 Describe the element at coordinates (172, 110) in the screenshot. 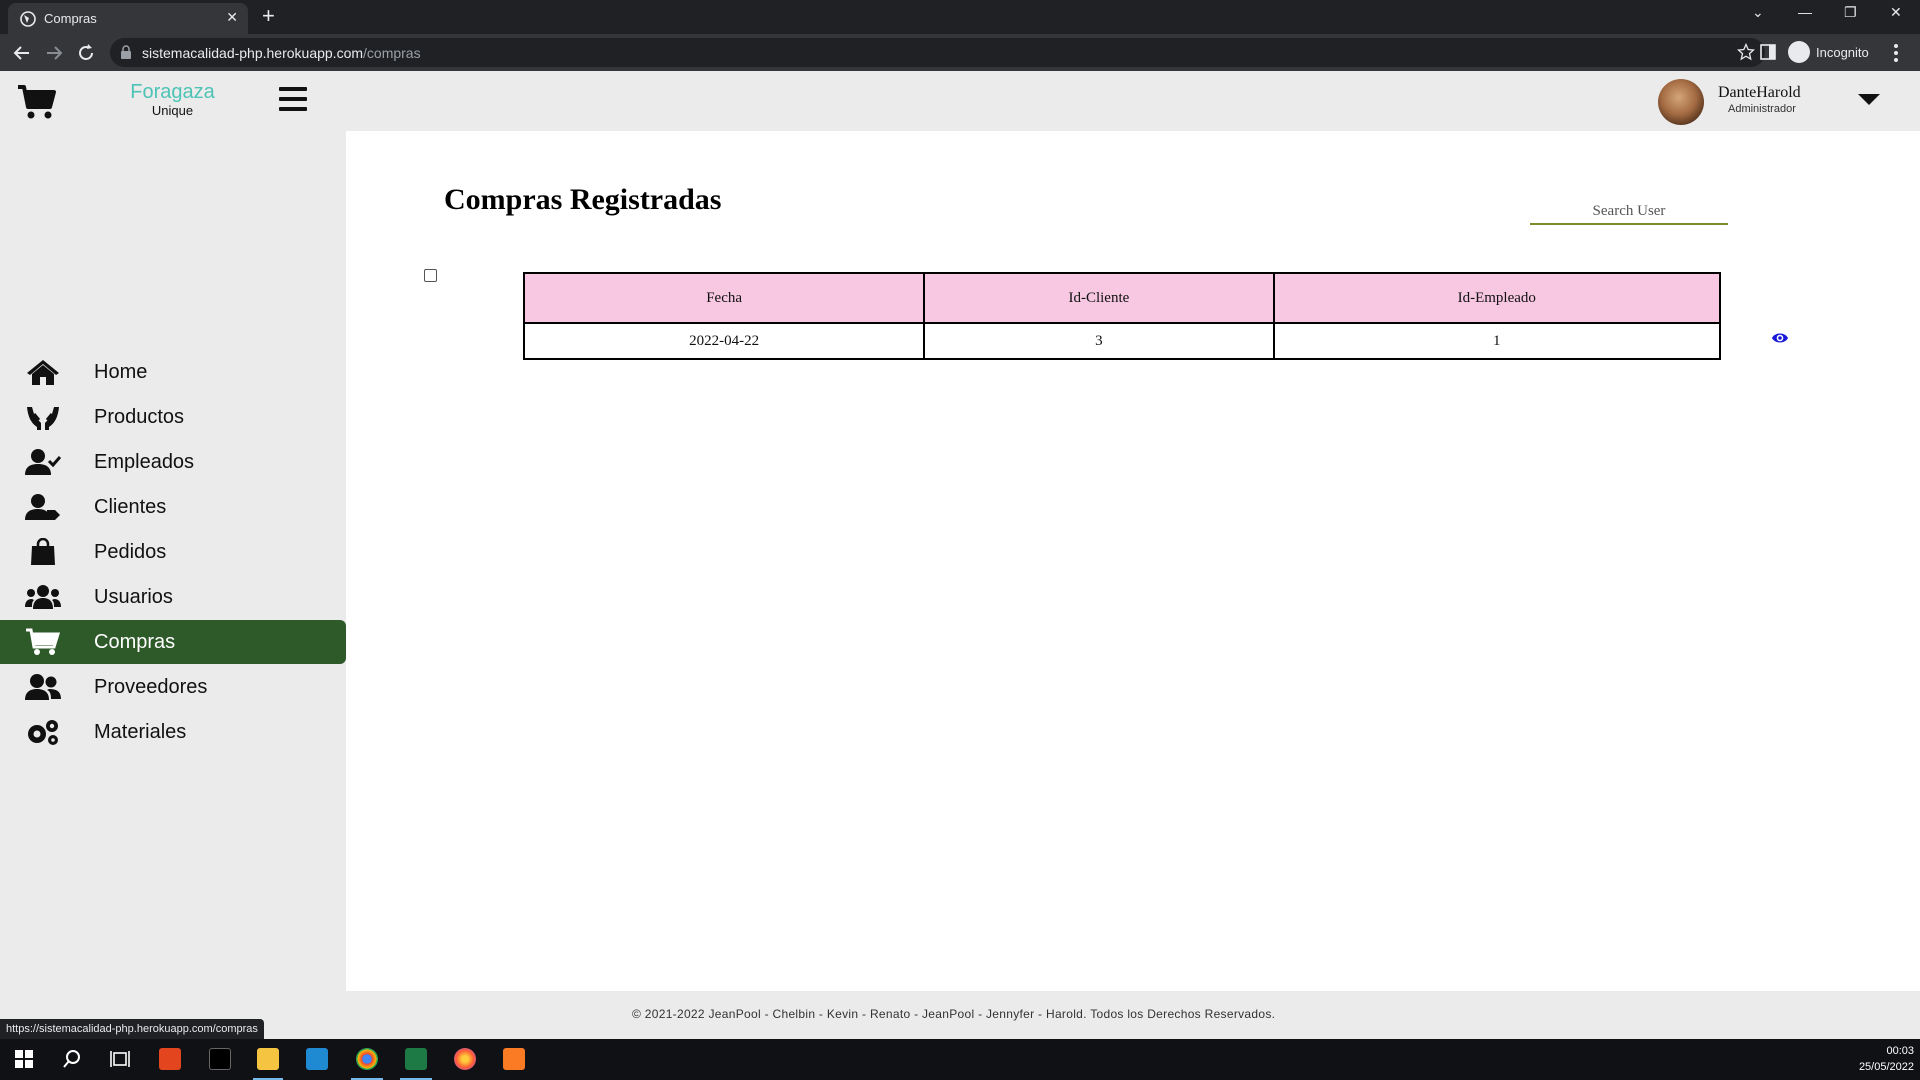

I see `brand-subtitle: Unique` at that location.